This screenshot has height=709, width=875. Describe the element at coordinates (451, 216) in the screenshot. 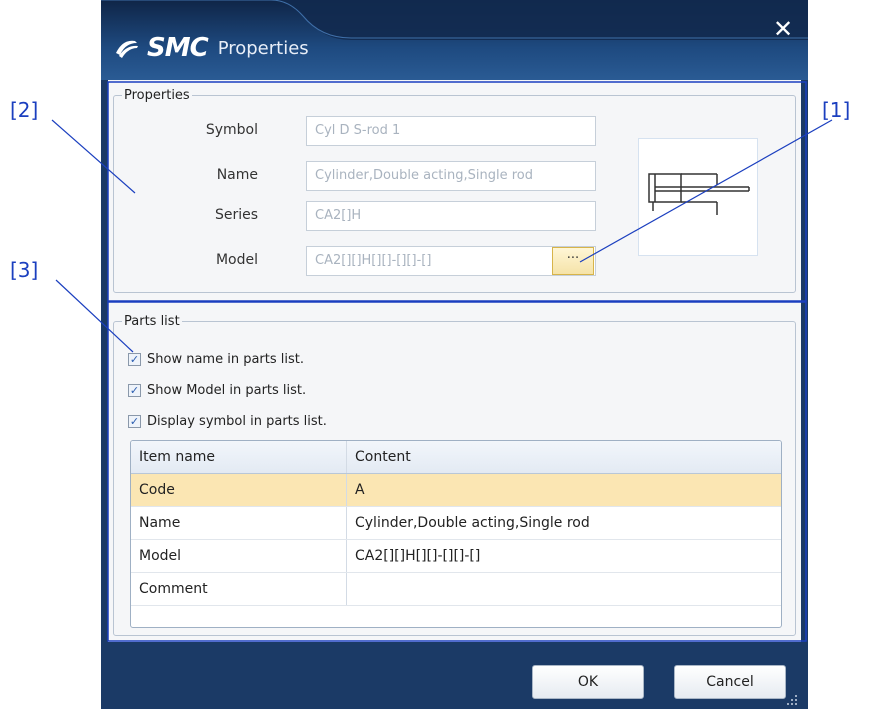

I see `series-field: CA2[]H` at that location.